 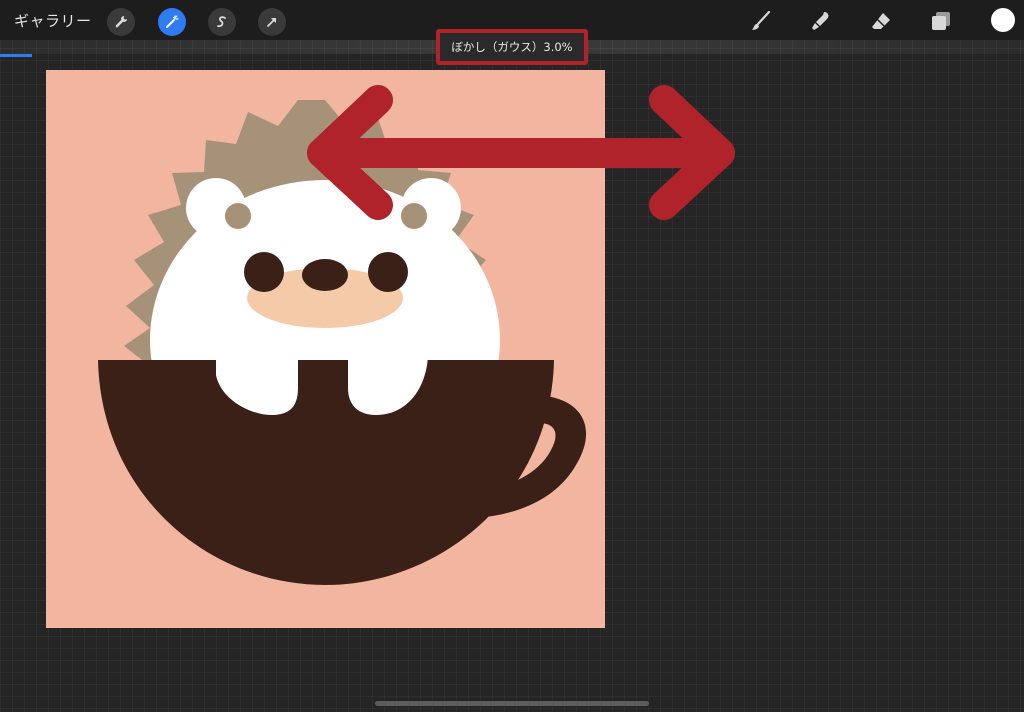 I want to click on layers-button, so click(x=941, y=21).